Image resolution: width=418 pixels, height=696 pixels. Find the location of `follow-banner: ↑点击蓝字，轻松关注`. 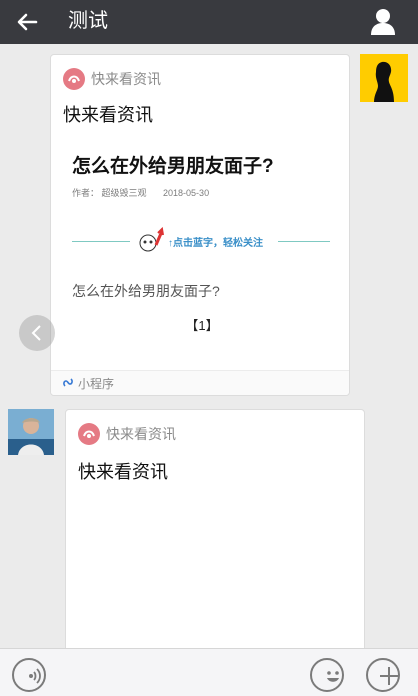

follow-banner: ↑点击蓝字，轻松关注 is located at coordinates (201, 242).